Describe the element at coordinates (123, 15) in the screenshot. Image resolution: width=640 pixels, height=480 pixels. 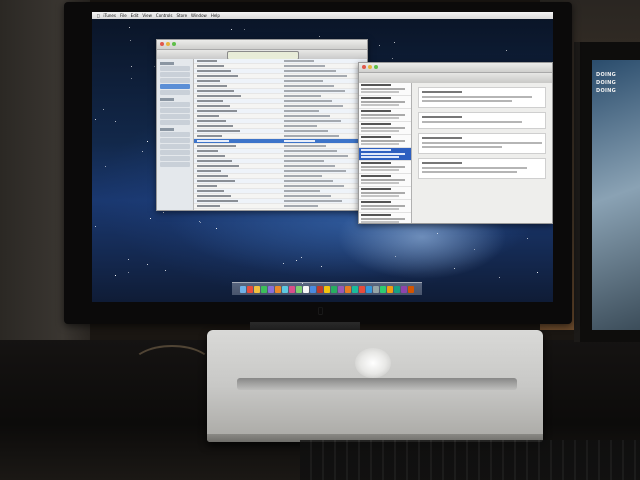
I see `menu-item: File` at that location.